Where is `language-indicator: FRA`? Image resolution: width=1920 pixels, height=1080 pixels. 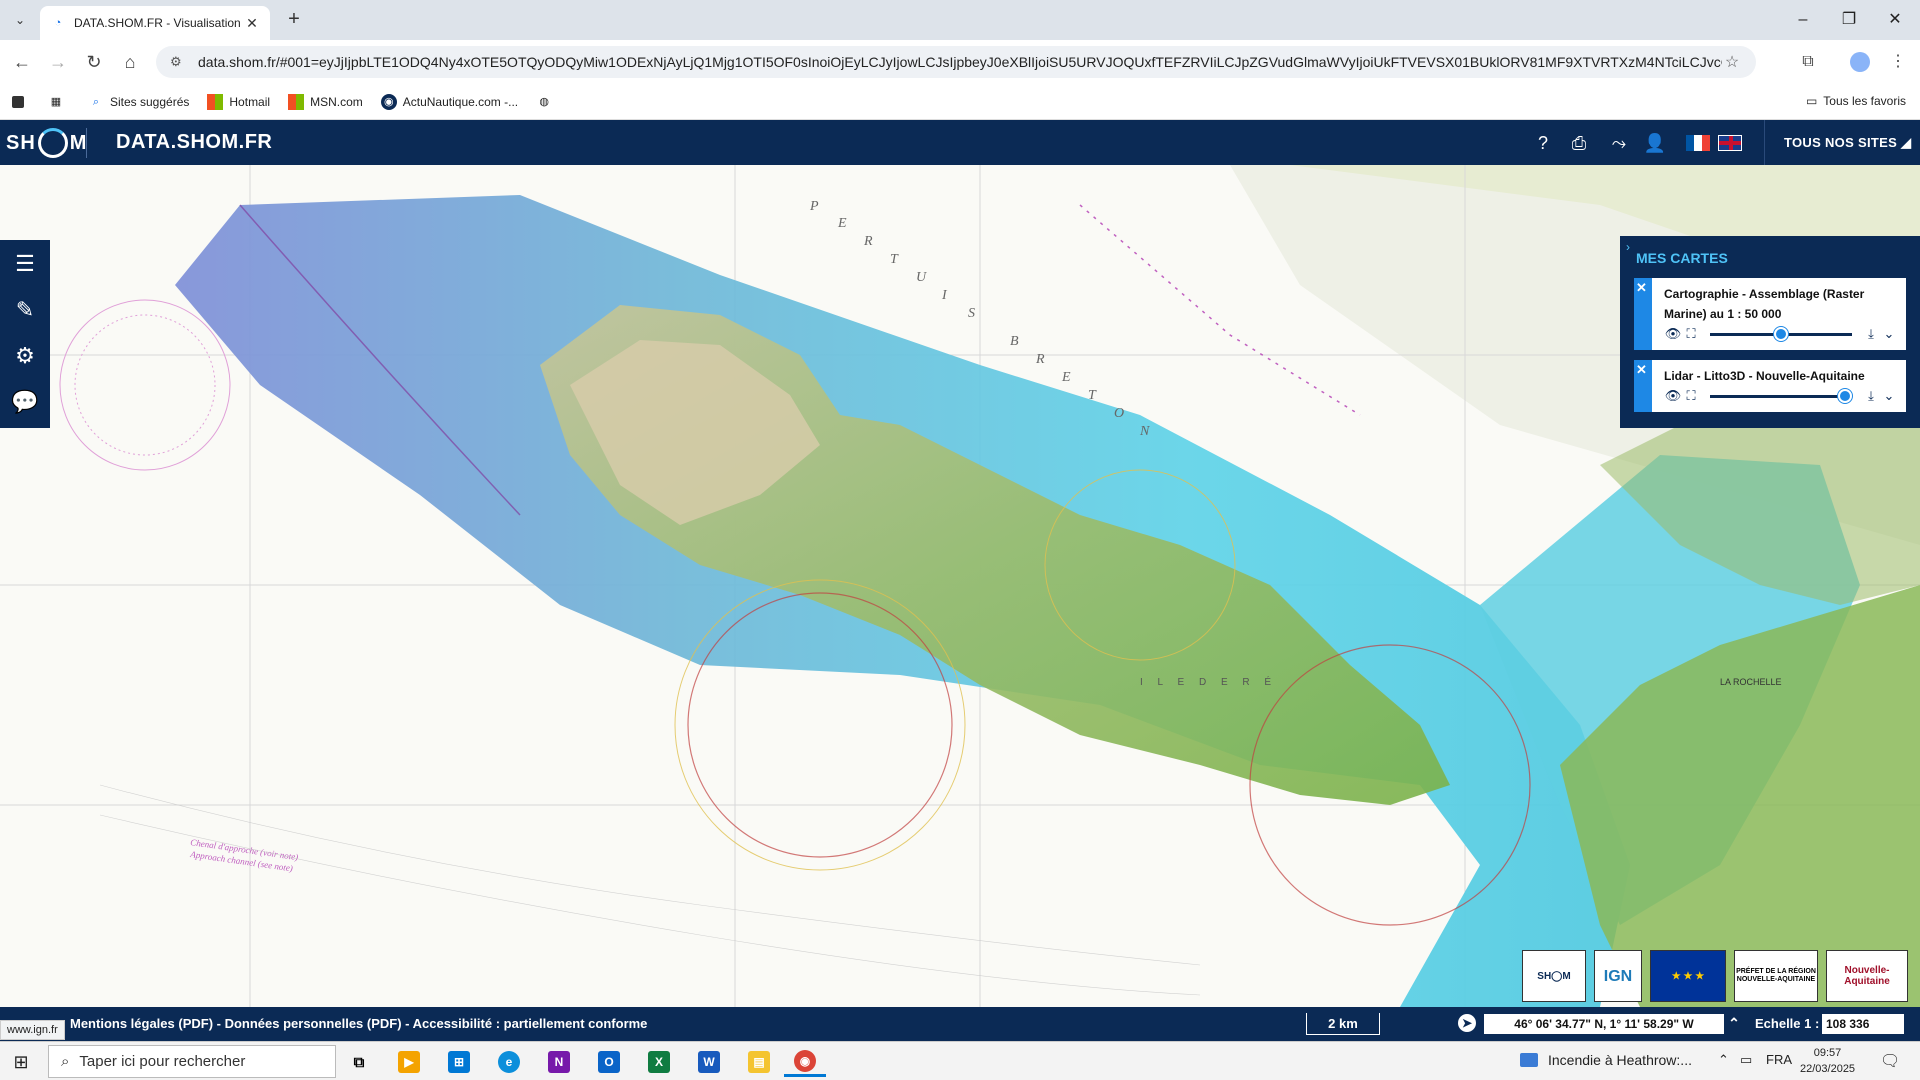 language-indicator: FRA is located at coordinates (1779, 1059).